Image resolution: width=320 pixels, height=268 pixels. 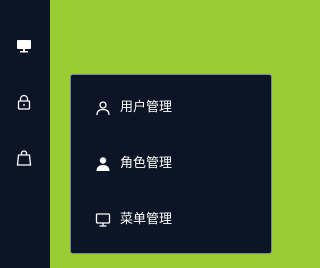 I want to click on lock-icon, so click(x=24, y=102).